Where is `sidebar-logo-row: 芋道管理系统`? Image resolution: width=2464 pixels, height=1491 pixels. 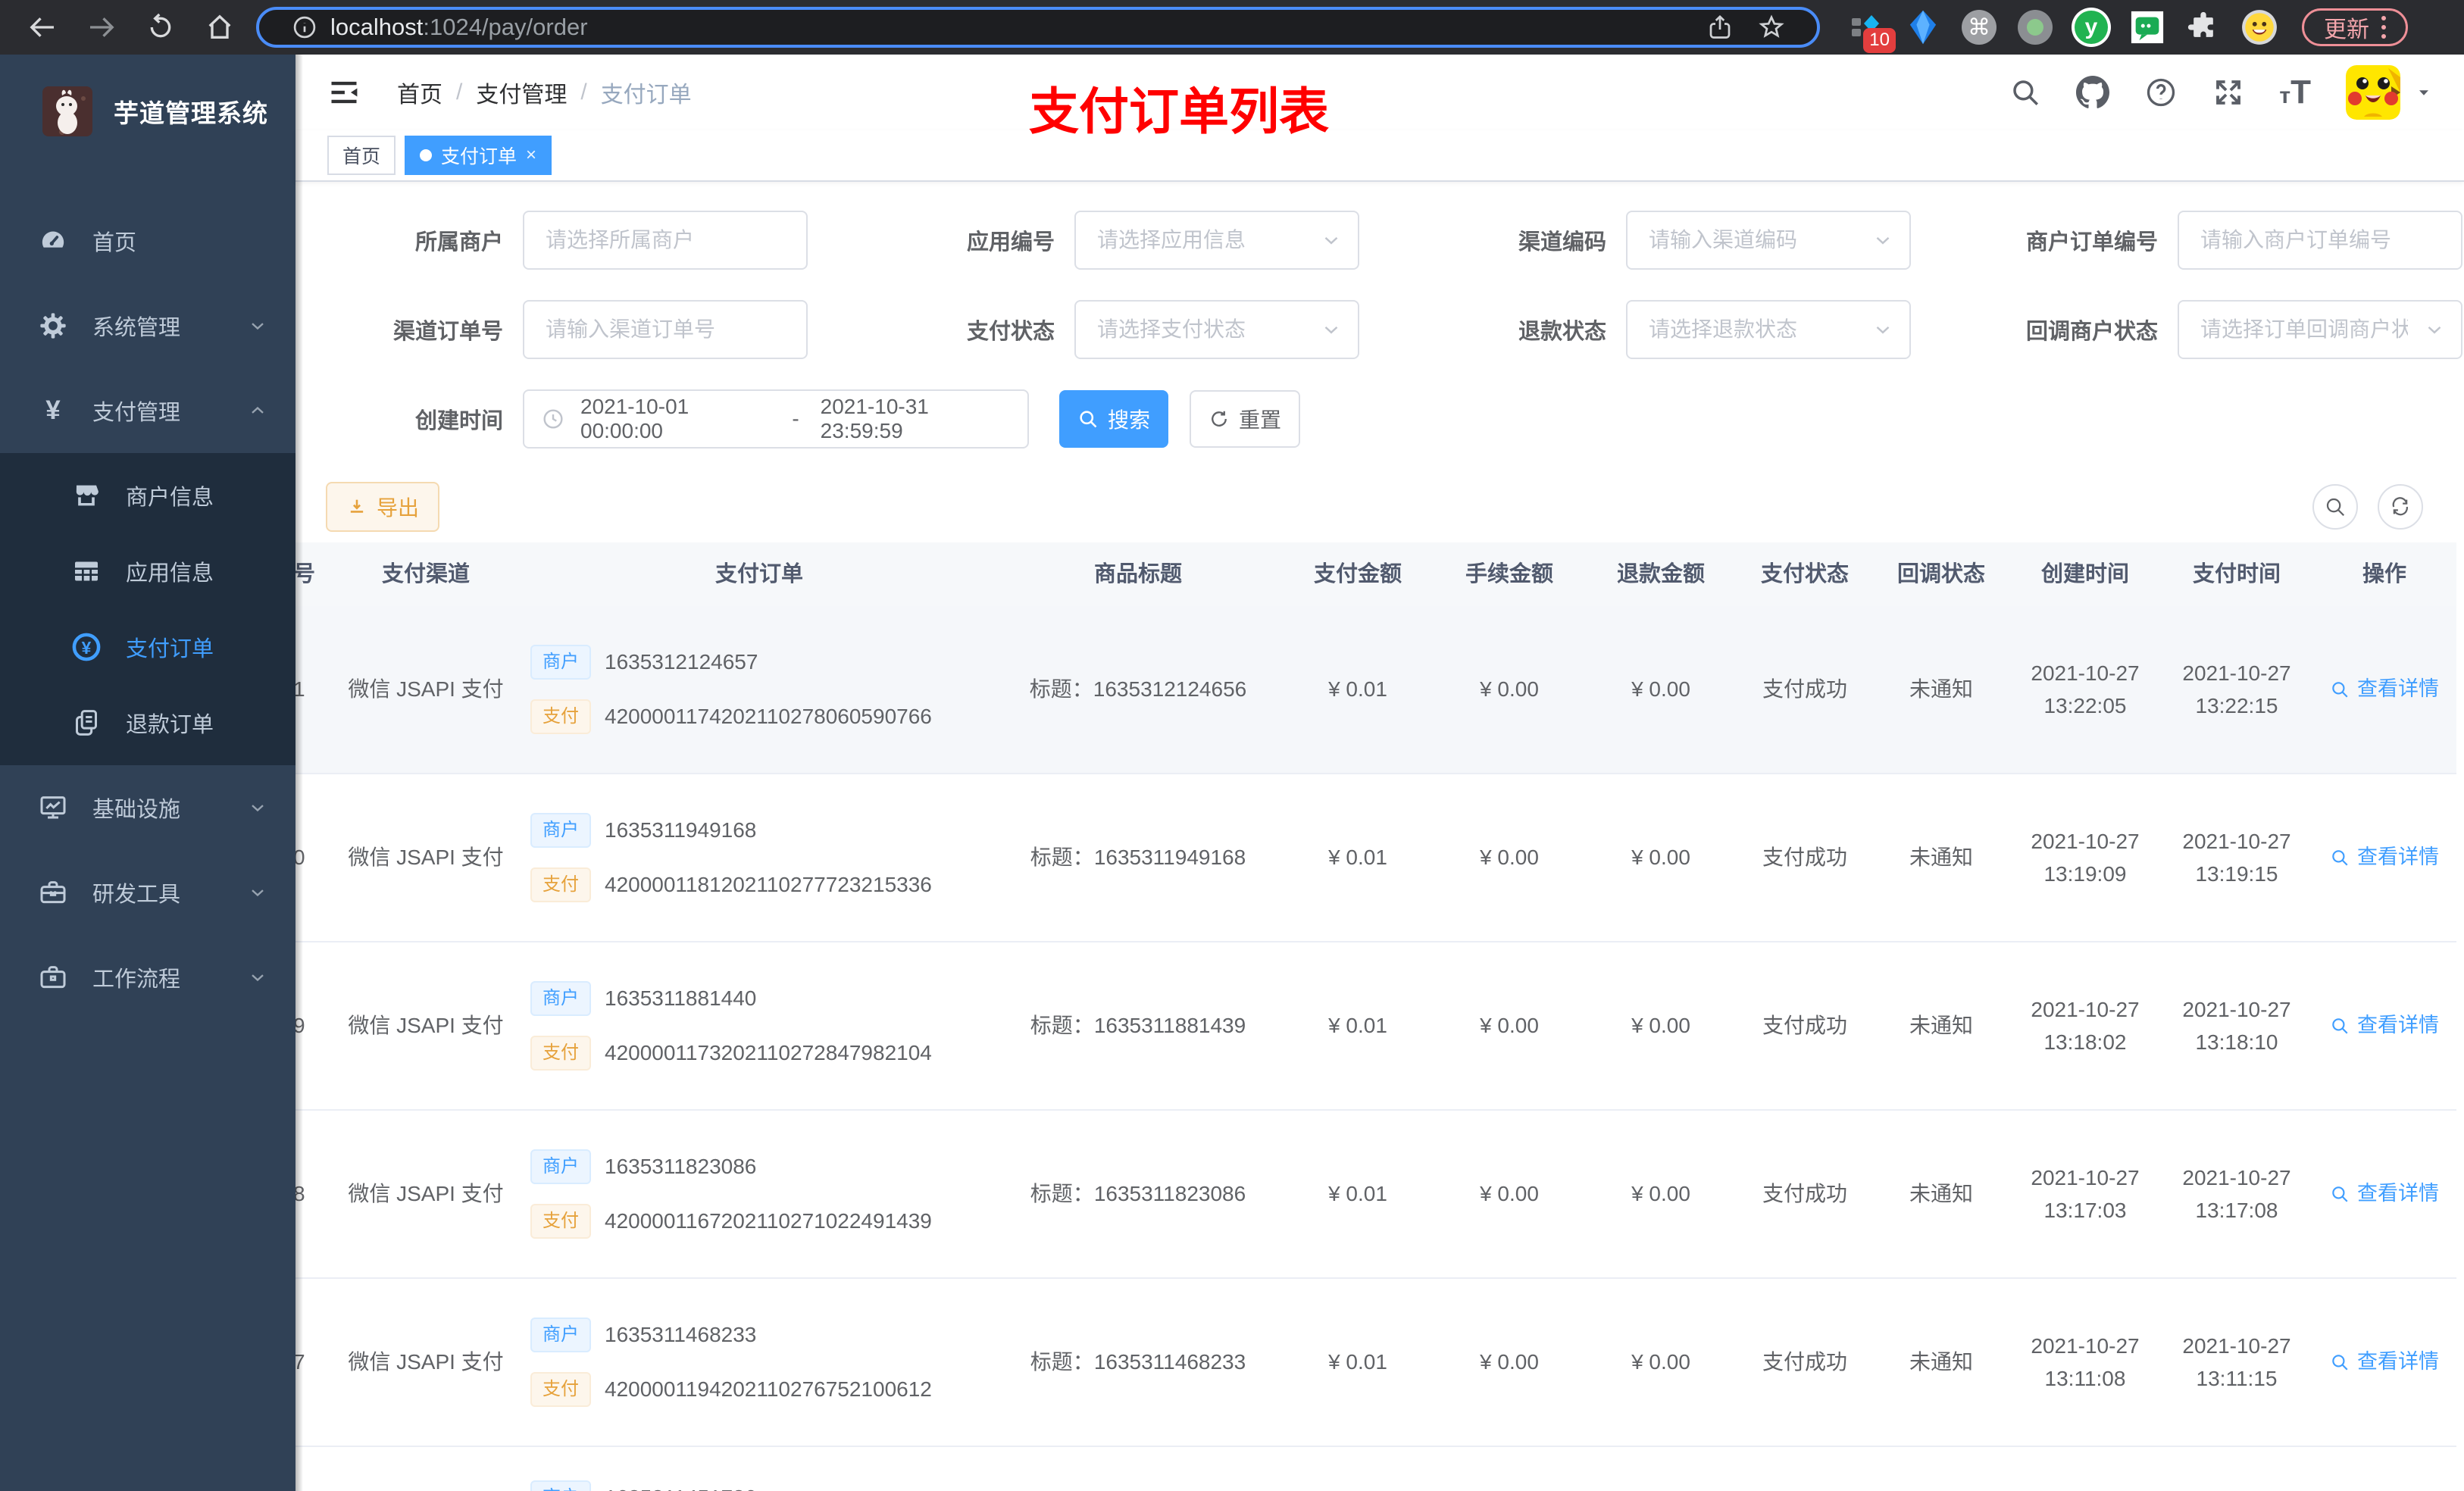
sidebar-logo-row: 芋道管理系统 is located at coordinates (147, 111).